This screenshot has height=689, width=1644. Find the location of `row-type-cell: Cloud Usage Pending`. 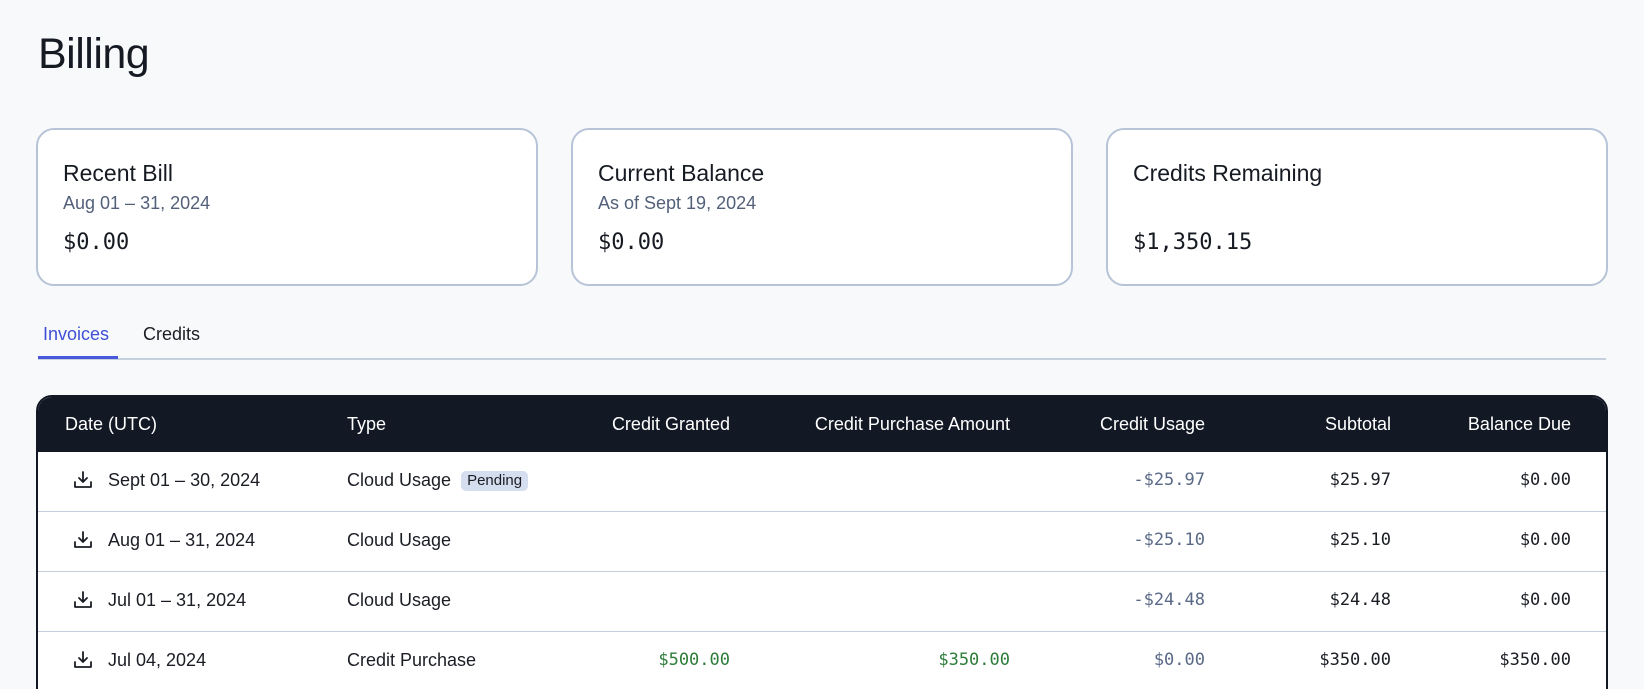

row-type-cell: Cloud Usage Pending is located at coordinates (438, 480).